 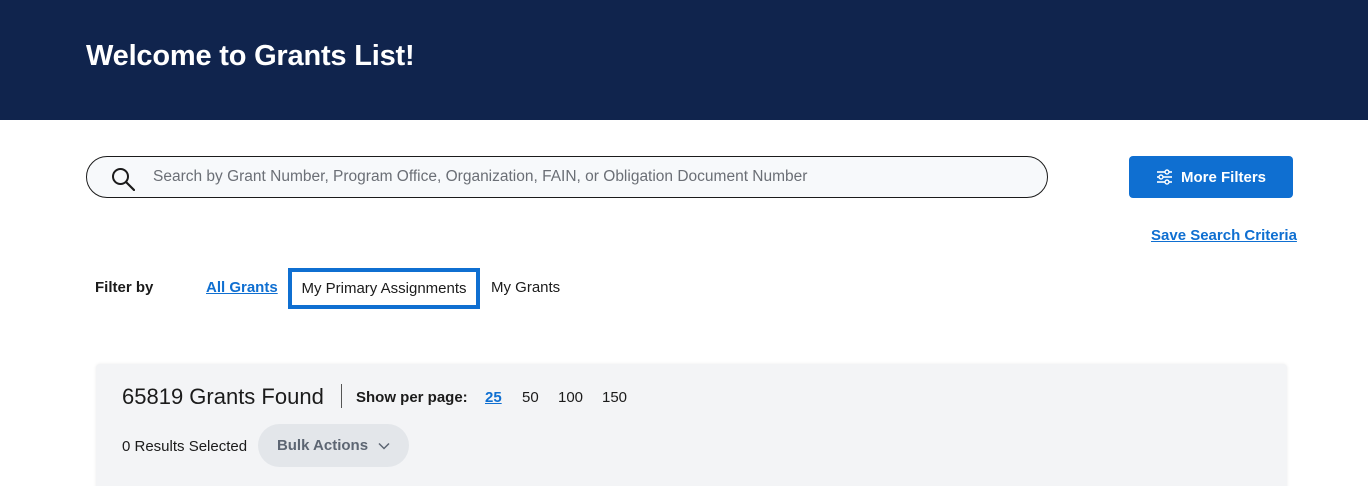 I want to click on per-page-label: Show per page:, so click(x=412, y=397).